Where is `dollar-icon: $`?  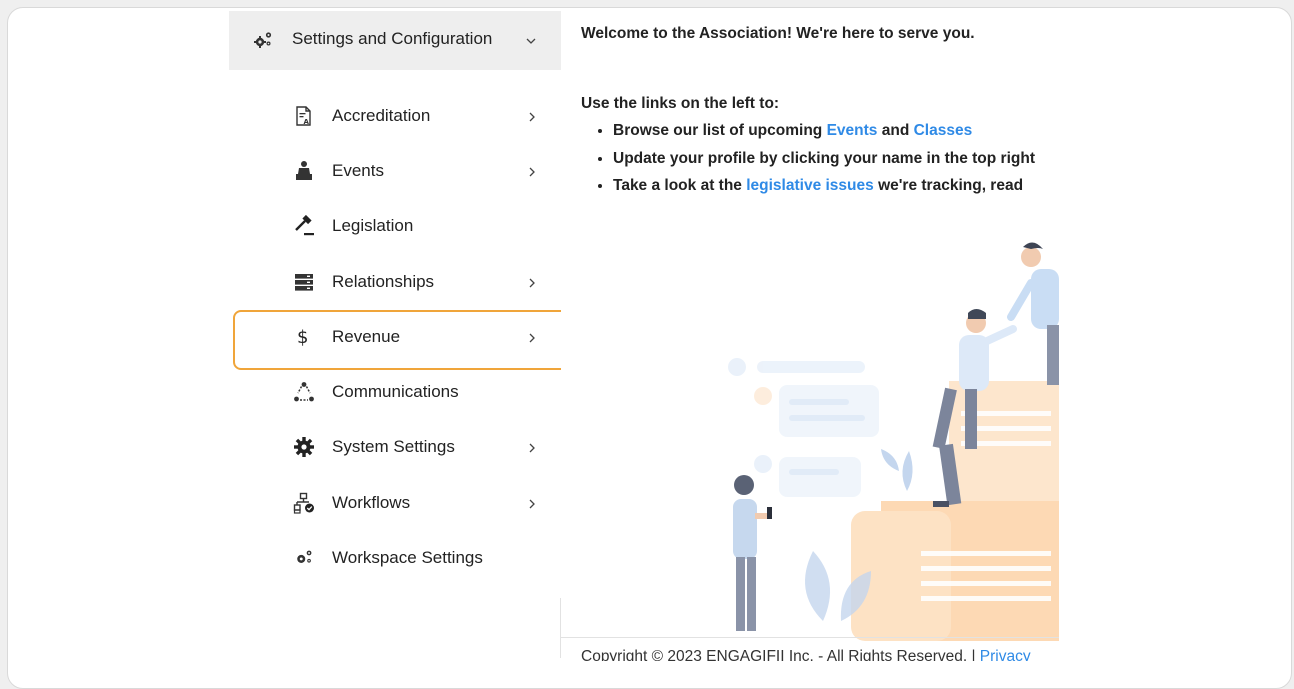 dollar-icon: $ is located at coordinates (302, 337).